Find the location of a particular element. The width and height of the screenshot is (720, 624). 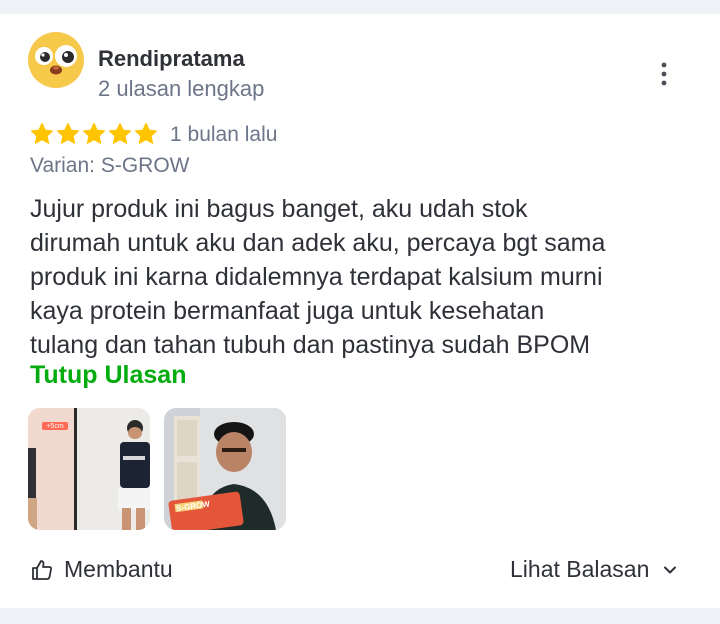

top-separator is located at coordinates (360, 7).